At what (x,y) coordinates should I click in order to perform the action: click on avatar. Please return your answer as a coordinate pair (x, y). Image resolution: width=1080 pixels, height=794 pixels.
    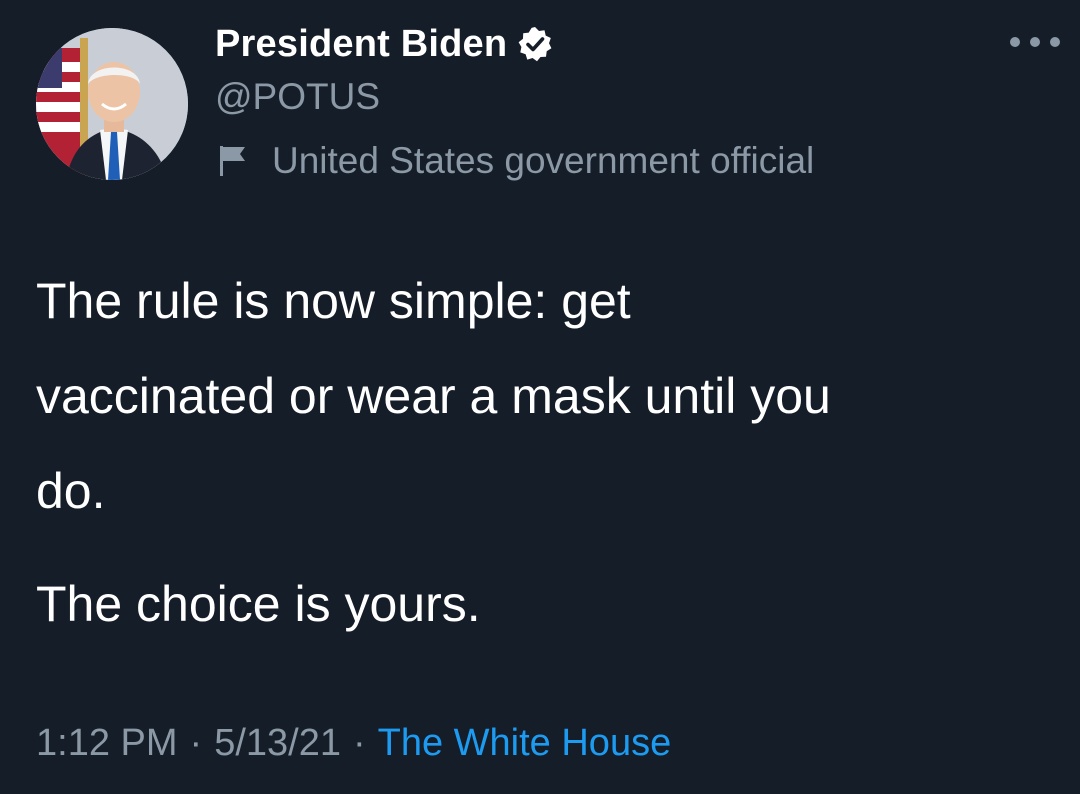
    Looking at the image, I should click on (112, 104).